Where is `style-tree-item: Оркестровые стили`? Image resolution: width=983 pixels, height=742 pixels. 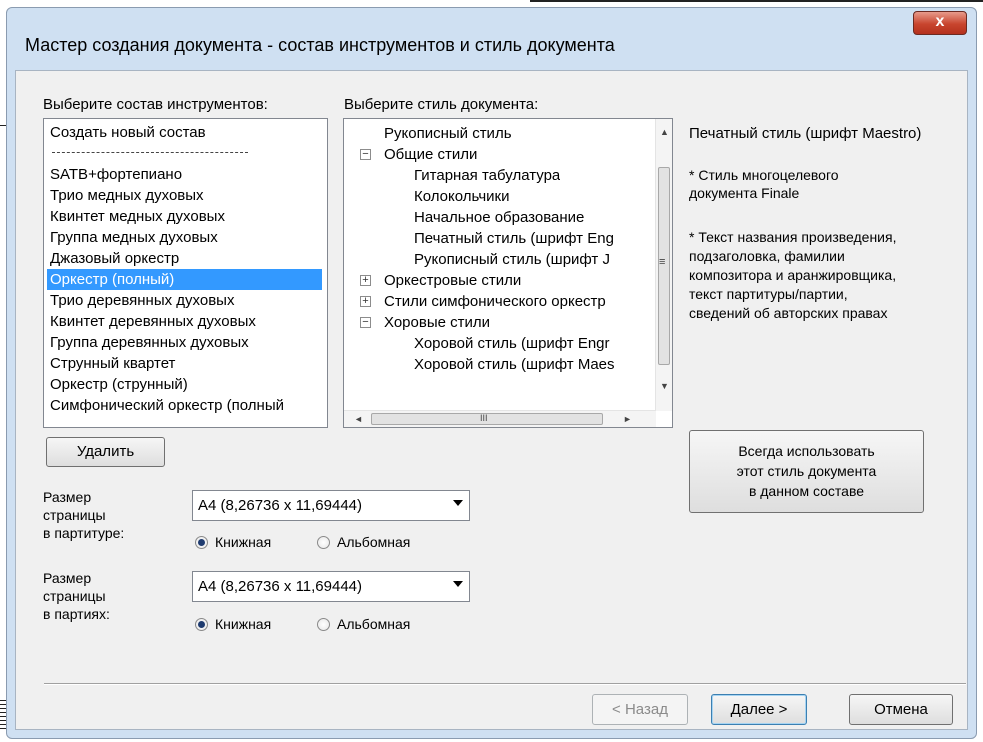 style-tree-item: Оркестровые стили is located at coordinates (452, 280).